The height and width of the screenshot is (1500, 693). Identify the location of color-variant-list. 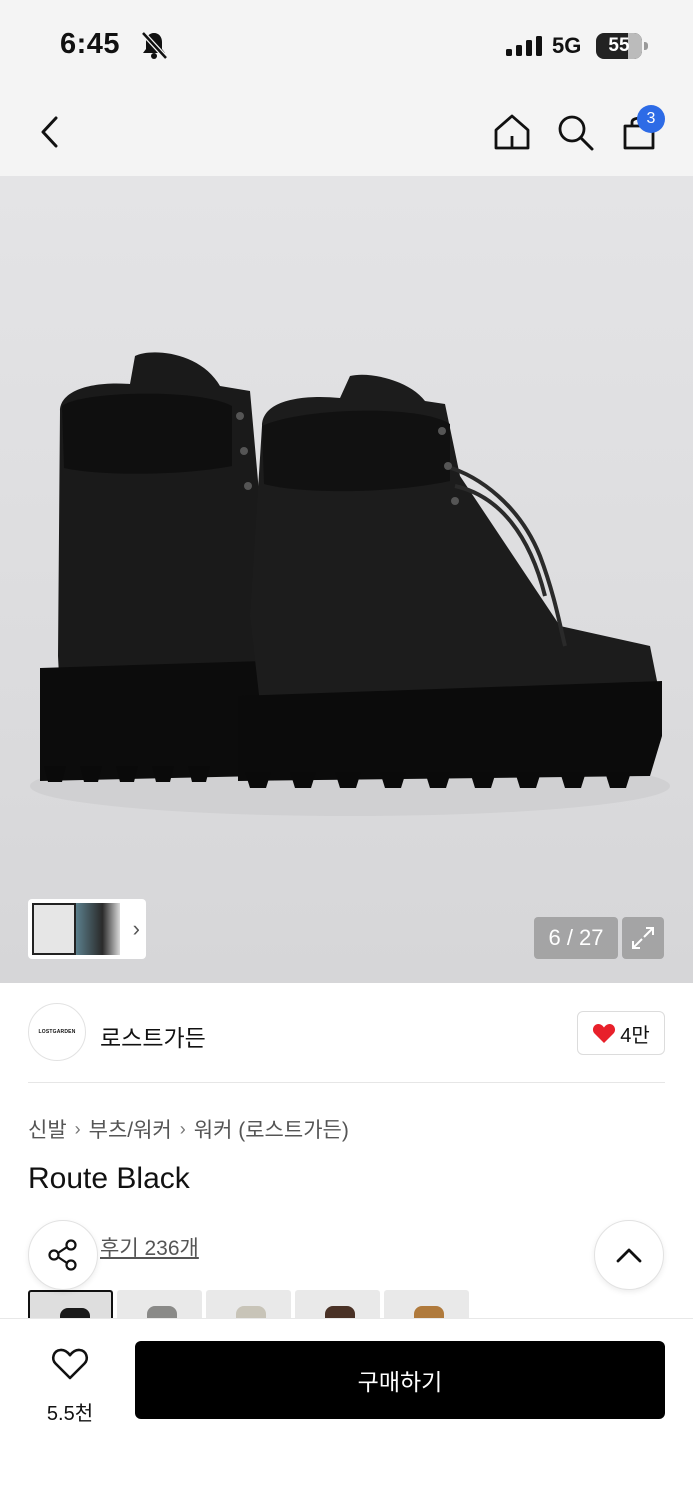
(248, 1305).